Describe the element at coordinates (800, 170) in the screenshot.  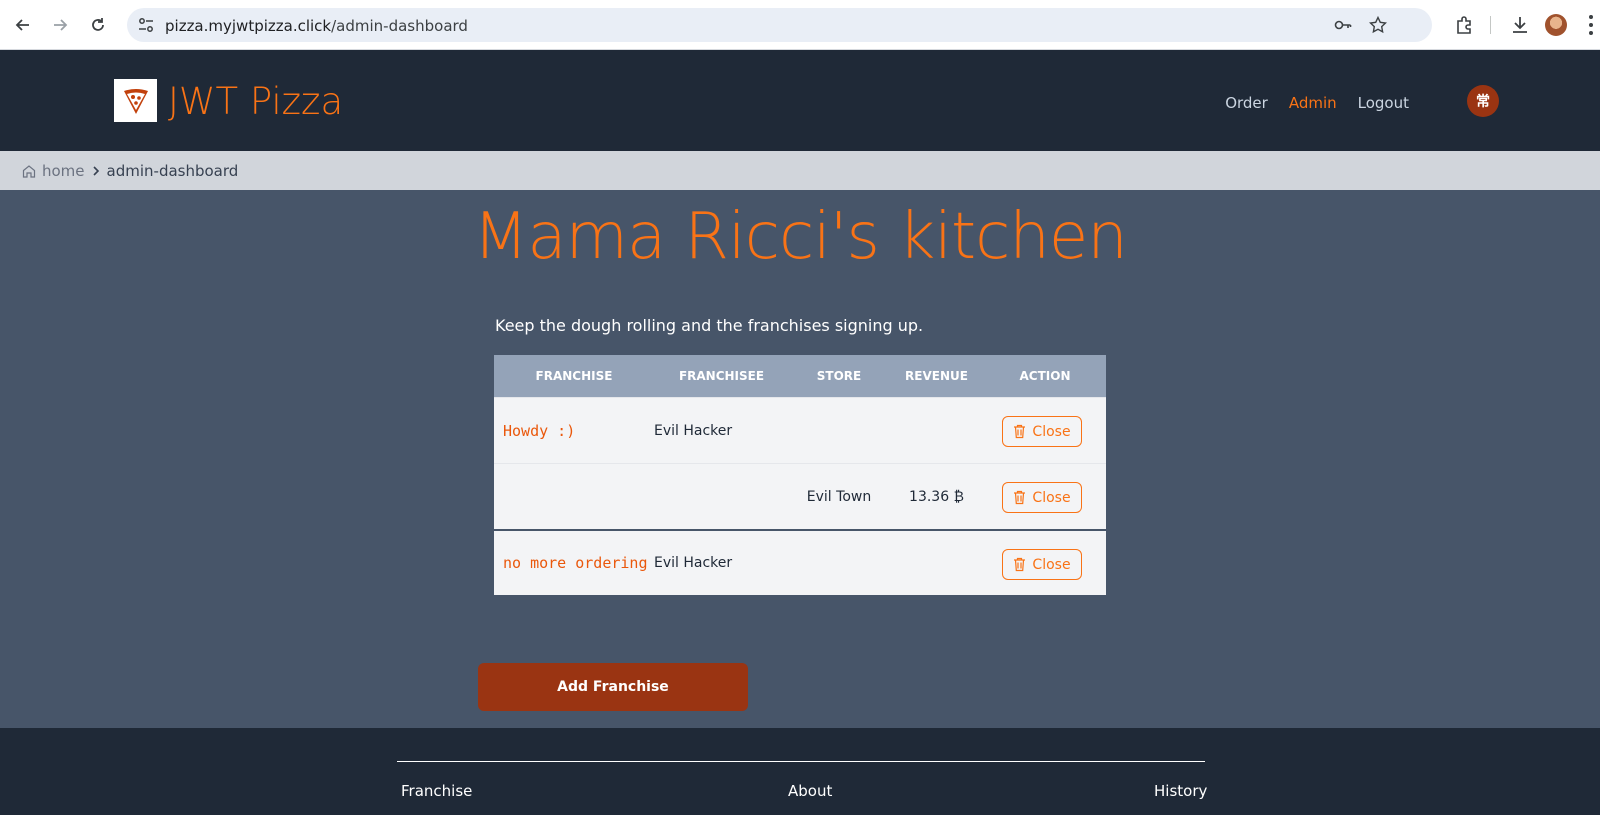
I see `breadcrumb: home admin-dashboard` at that location.